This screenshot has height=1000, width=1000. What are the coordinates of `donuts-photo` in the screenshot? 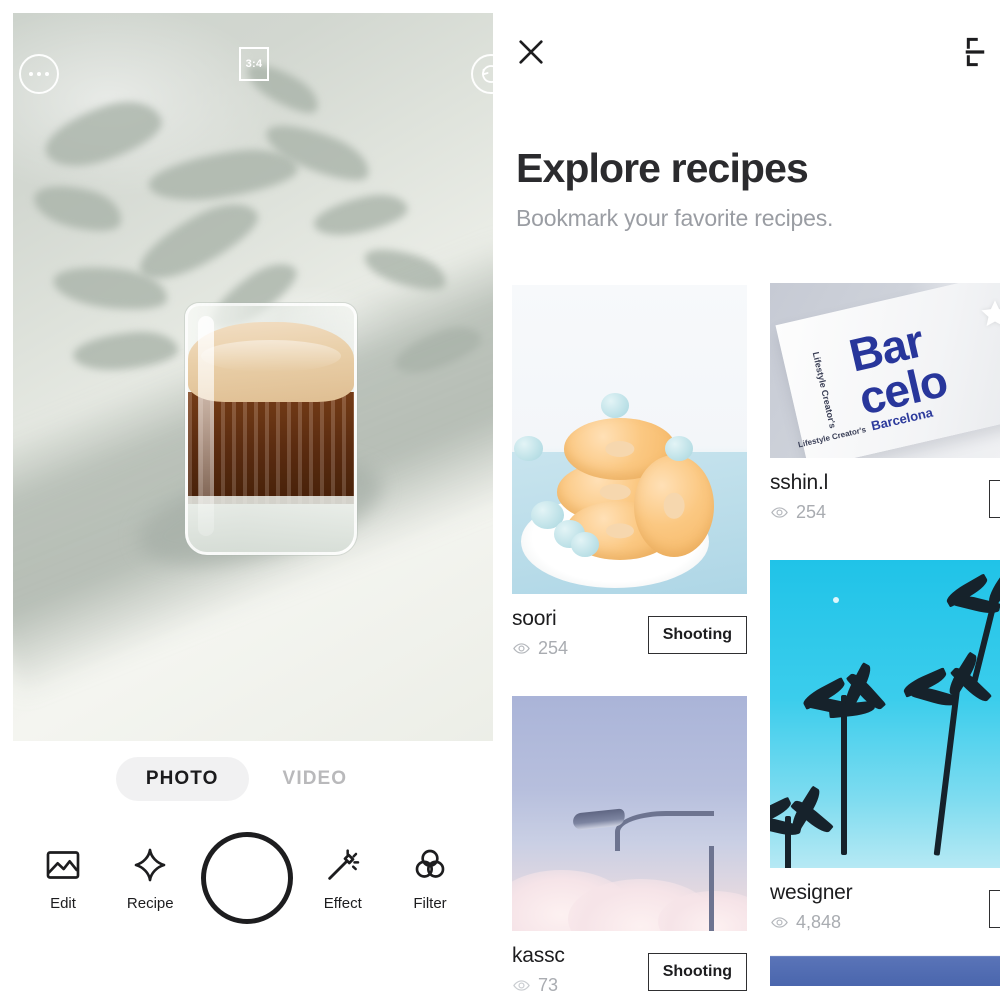 It's located at (629, 439).